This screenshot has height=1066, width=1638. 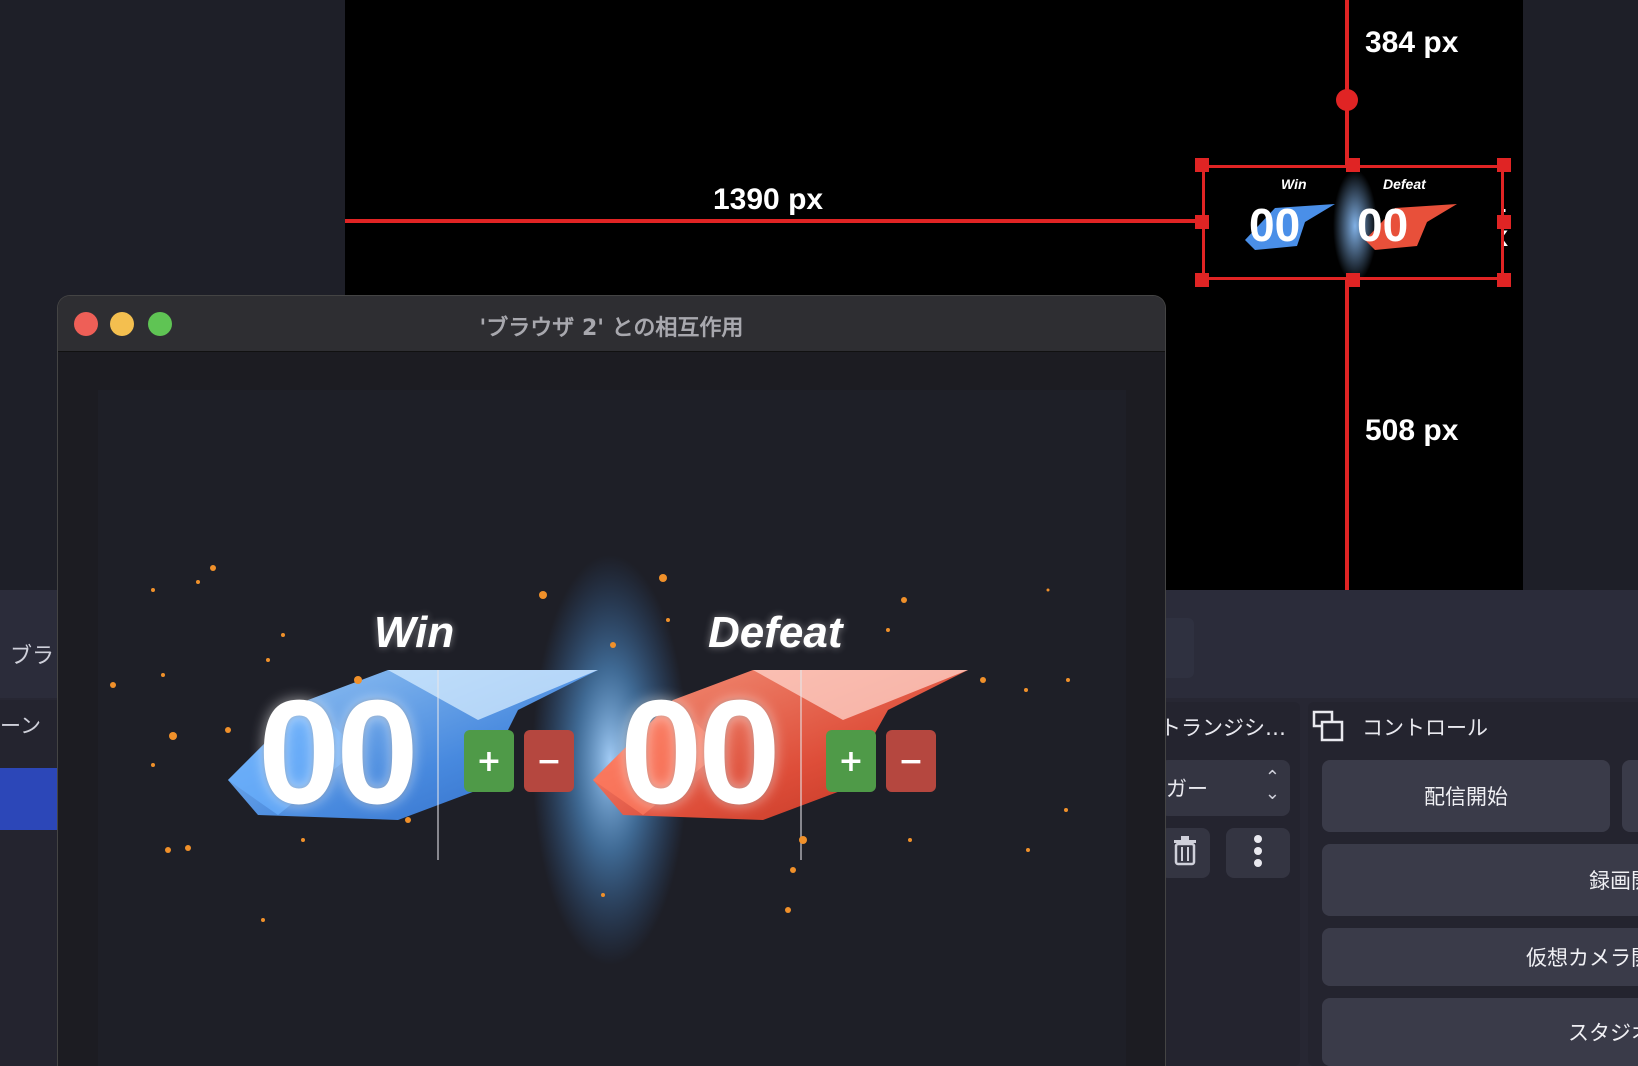 What do you see at coordinates (1272, 785) in the screenshot?
I see `chevron-updown-icon: ⌃ ⌄` at bounding box center [1272, 785].